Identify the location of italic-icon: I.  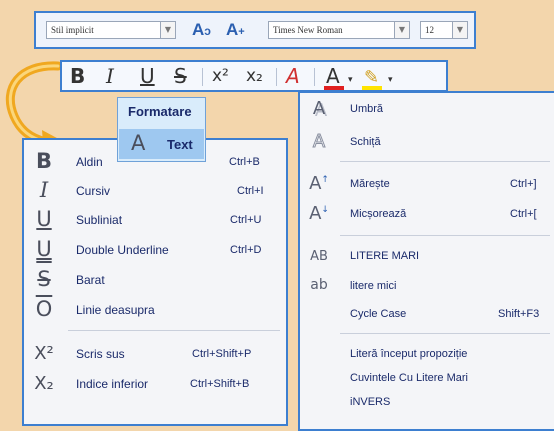
(44, 190).